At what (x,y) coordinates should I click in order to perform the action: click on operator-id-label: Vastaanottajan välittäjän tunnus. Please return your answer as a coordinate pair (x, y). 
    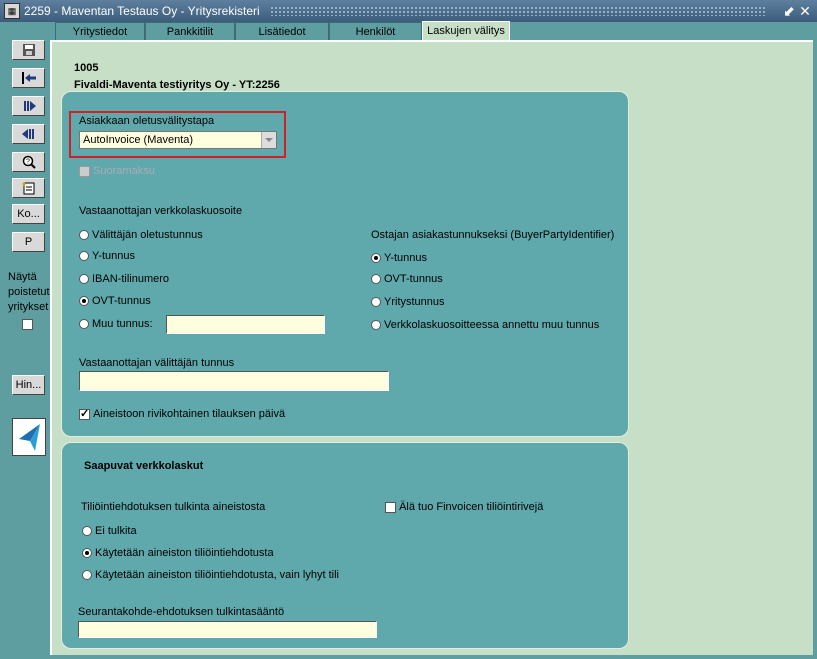
    Looking at the image, I should click on (157, 363).